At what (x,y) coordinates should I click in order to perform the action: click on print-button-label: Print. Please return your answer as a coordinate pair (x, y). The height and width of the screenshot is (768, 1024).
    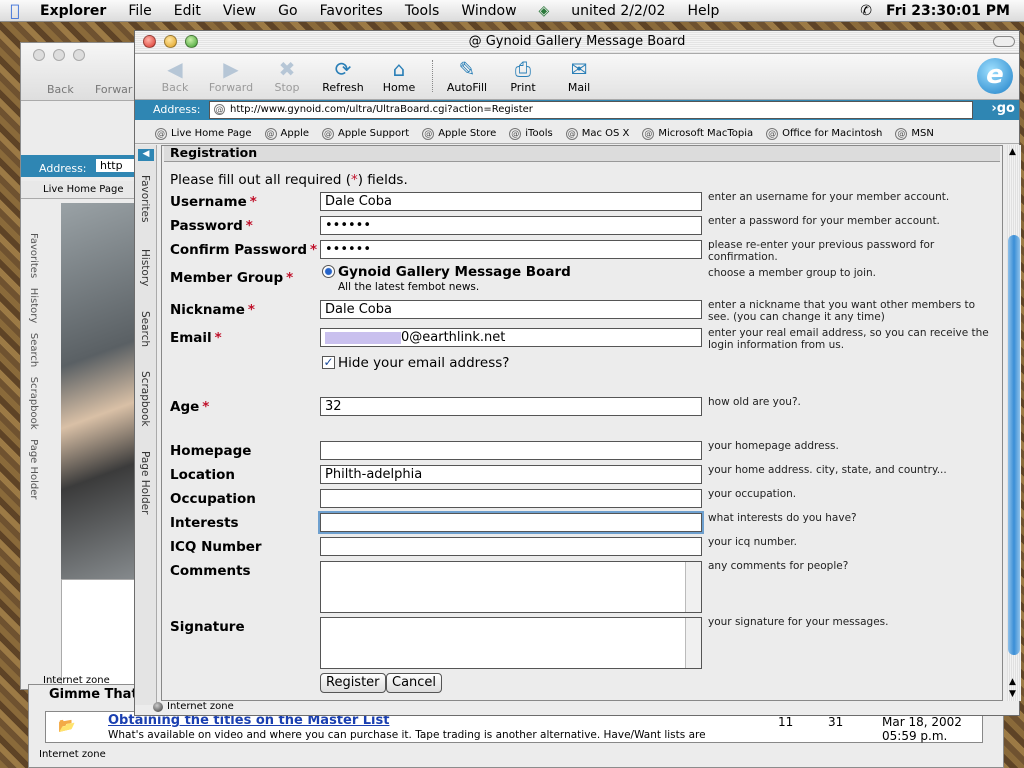
    Looking at the image, I should click on (523, 87).